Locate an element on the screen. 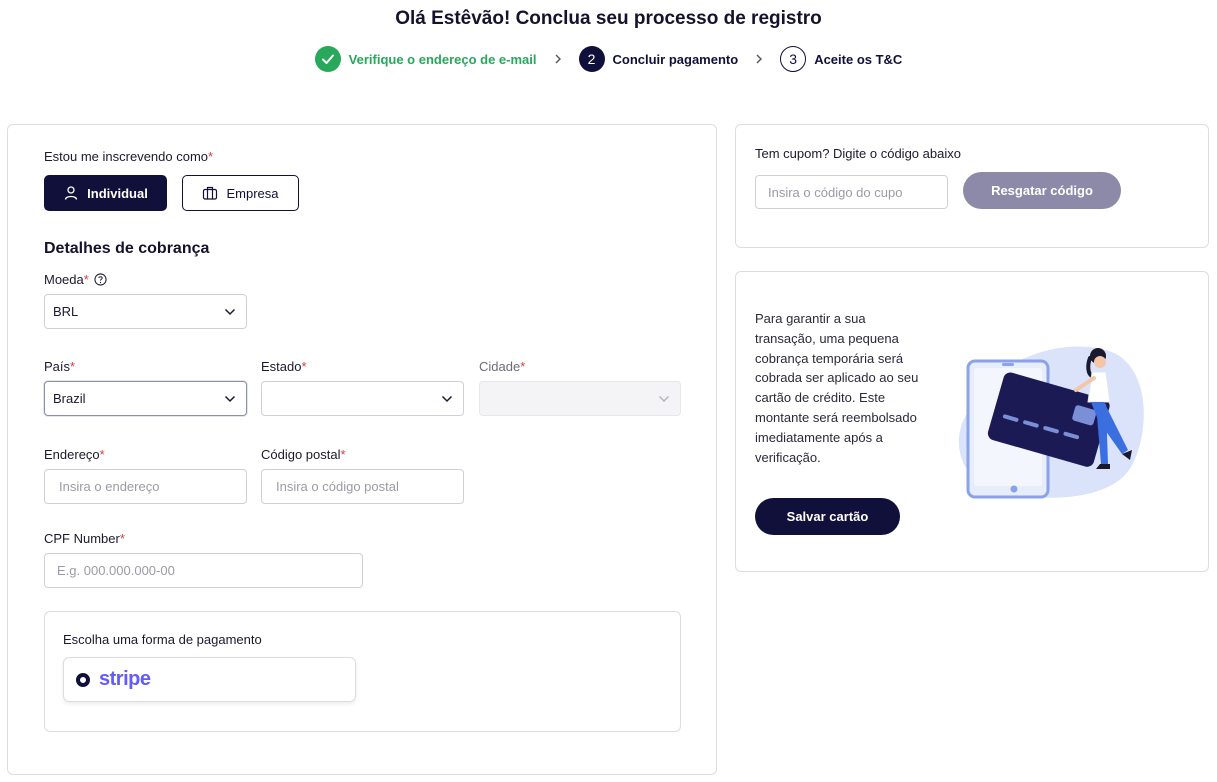 The height and width of the screenshot is (782, 1217). label-text: Endereço is located at coordinates (72, 454).